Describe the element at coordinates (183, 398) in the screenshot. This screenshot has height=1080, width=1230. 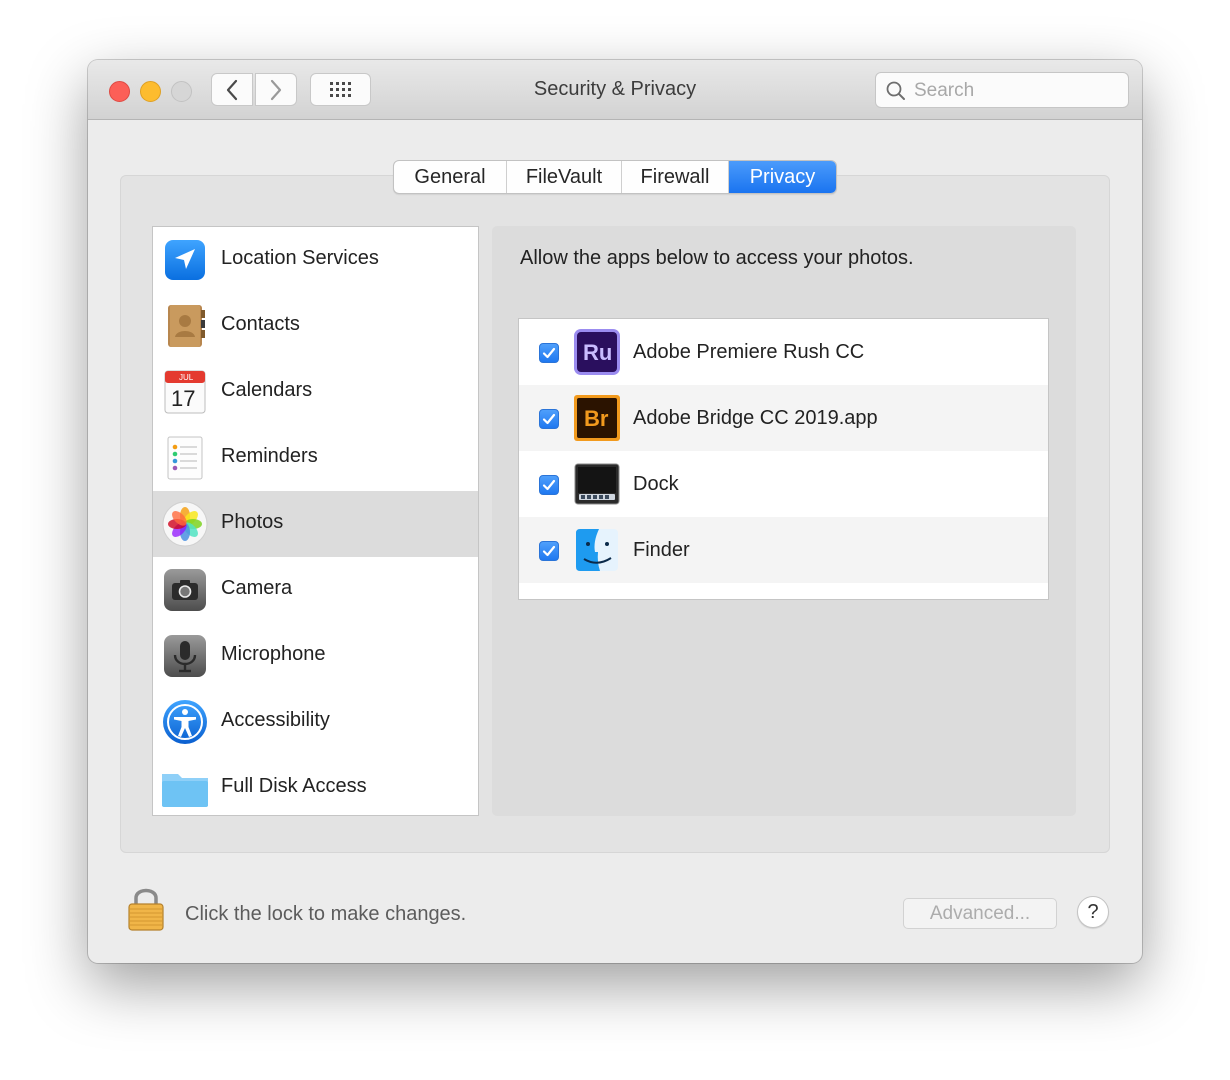
I see `calendar-day: 17` at that location.